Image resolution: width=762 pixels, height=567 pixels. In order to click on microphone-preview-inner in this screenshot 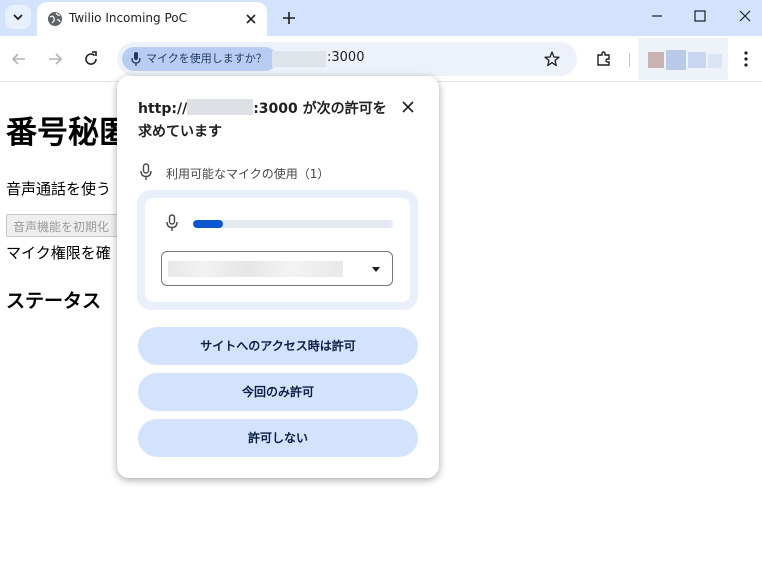, I will do `click(277, 250)`.